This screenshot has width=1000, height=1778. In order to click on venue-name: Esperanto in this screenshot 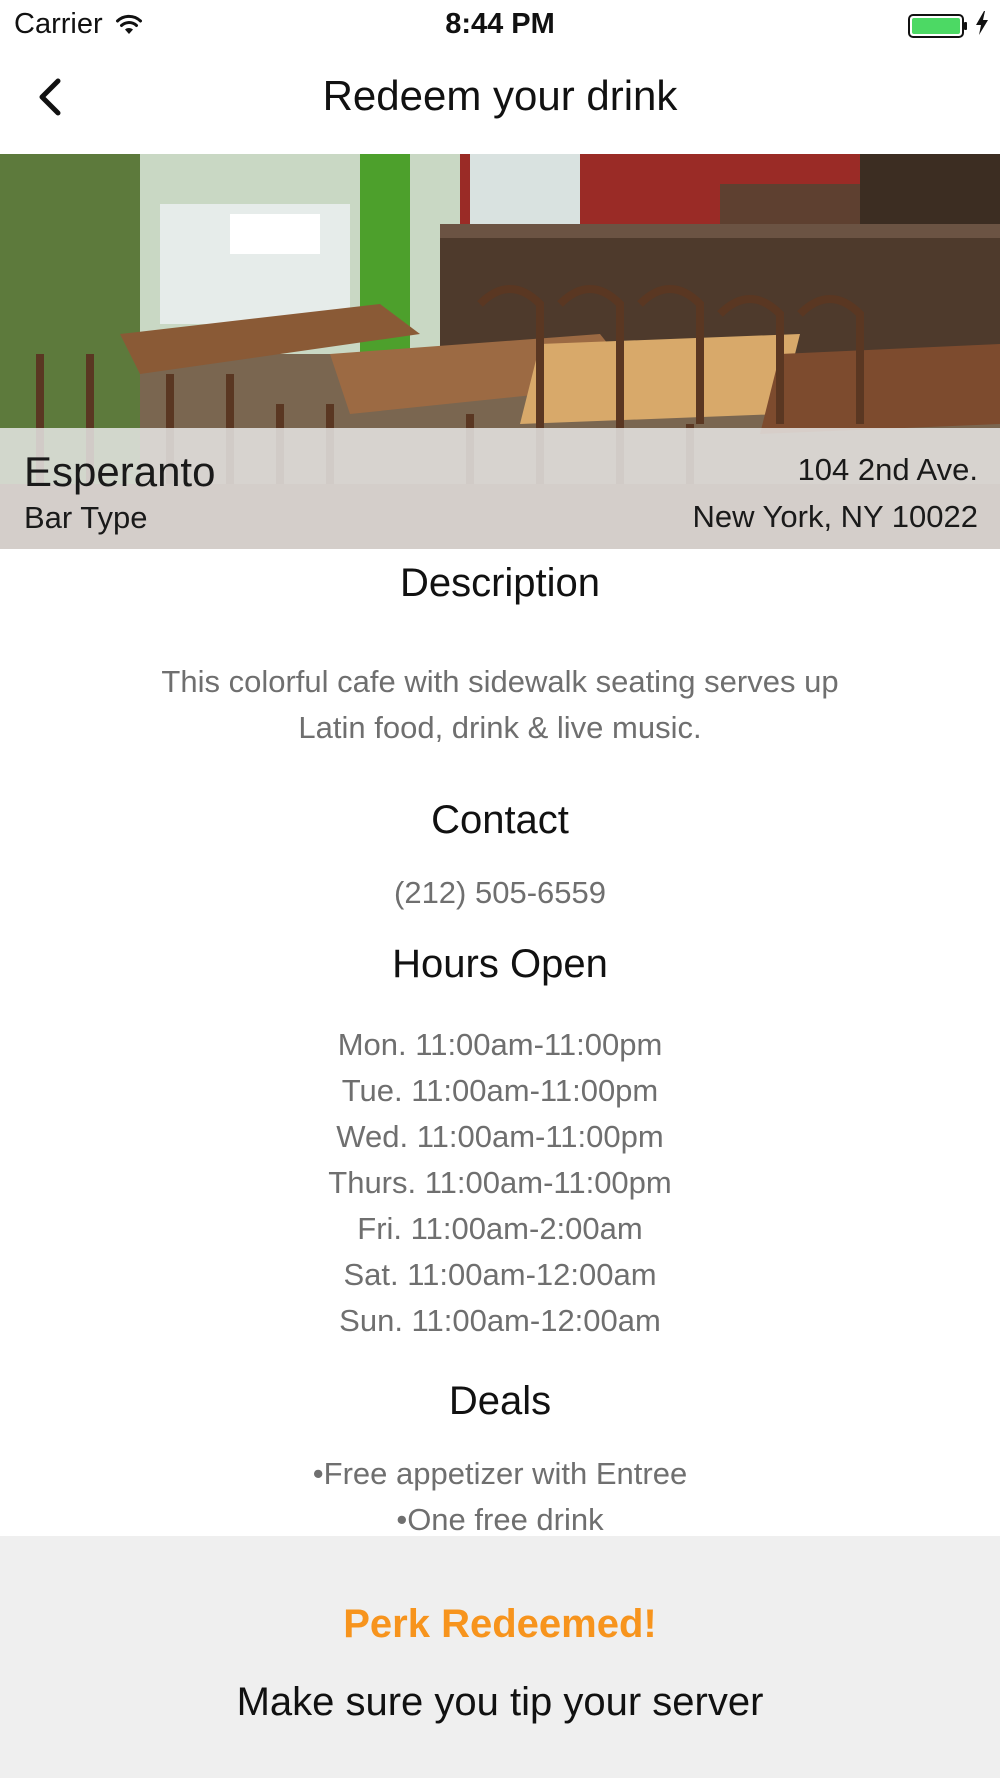, I will do `click(120, 471)`.